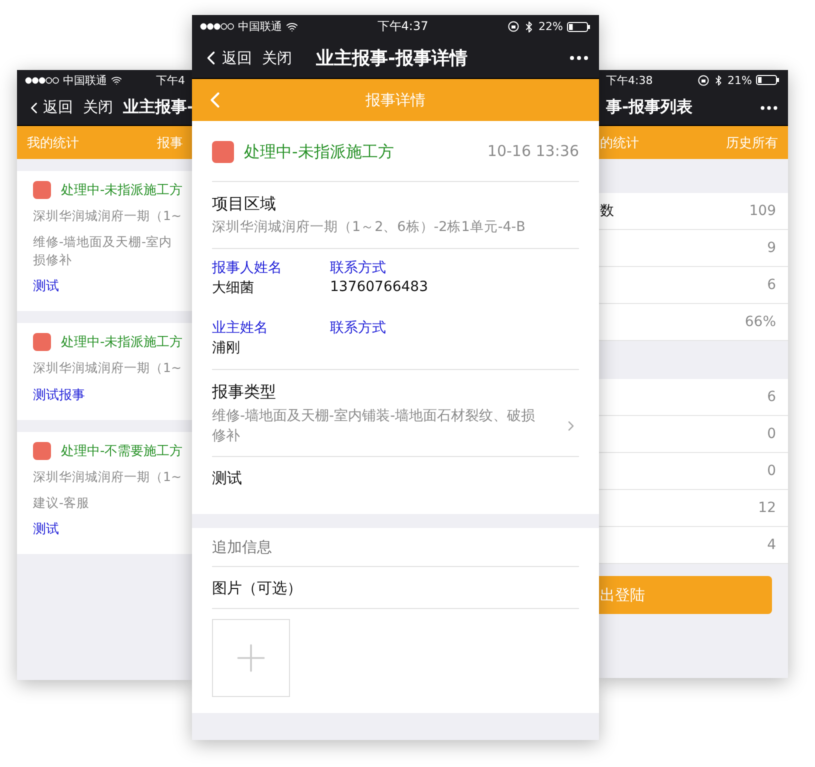  What do you see at coordinates (760, 322) in the screenshot?
I see `stat-value: 66%` at bounding box center [760, 322].